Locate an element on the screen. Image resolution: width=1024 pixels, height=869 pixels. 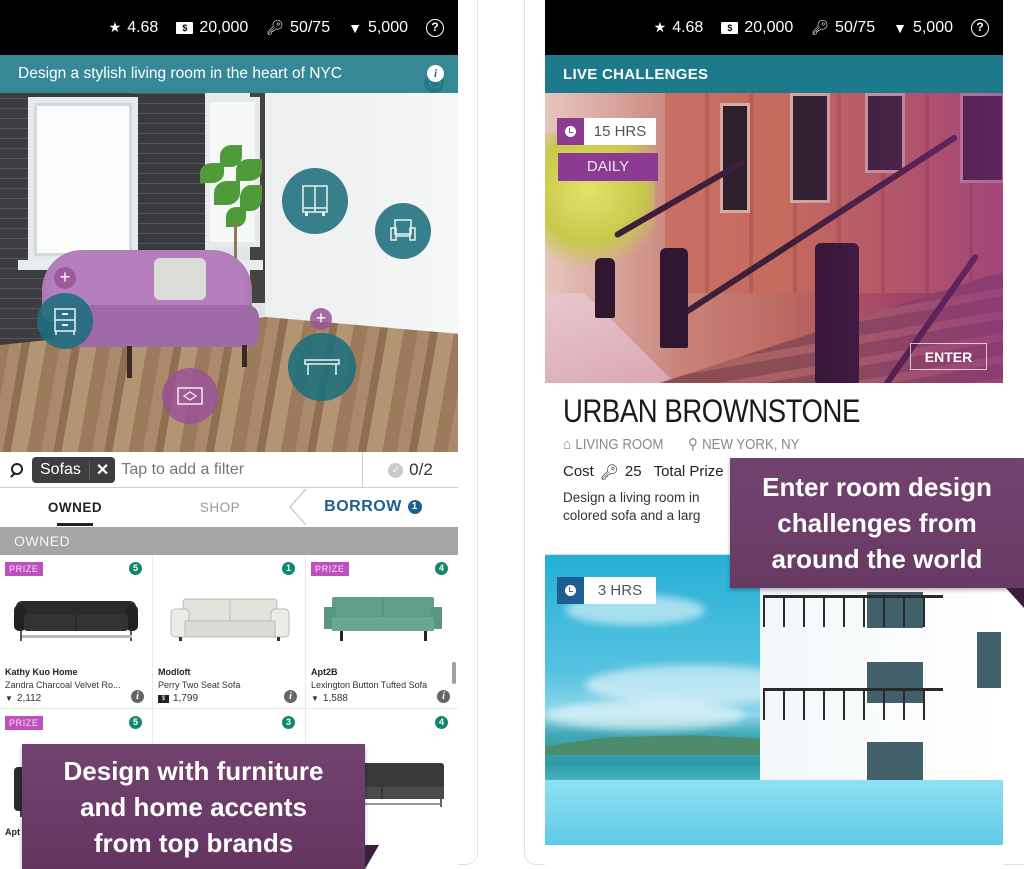
enter-challenge-button: ENTER is located at coordinates (948, 356).